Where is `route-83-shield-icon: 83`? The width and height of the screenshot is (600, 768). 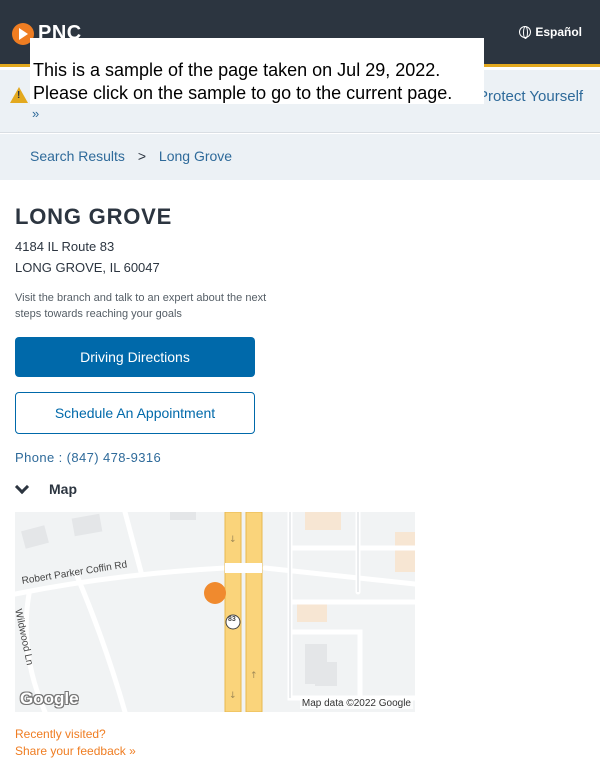
route-83-shield-icon: 83 is located at coordinates (232, 619).